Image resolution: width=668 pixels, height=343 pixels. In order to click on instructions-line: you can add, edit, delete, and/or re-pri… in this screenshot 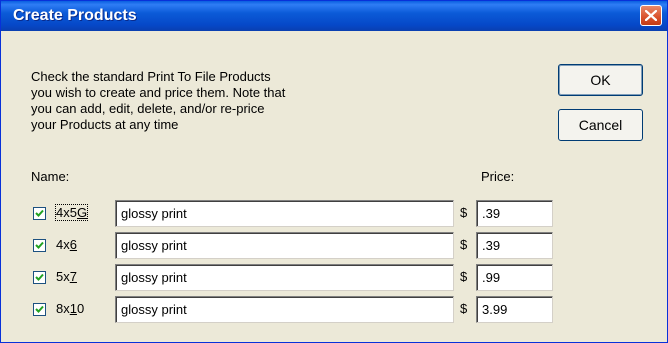, I will do `click(148, 108)`.